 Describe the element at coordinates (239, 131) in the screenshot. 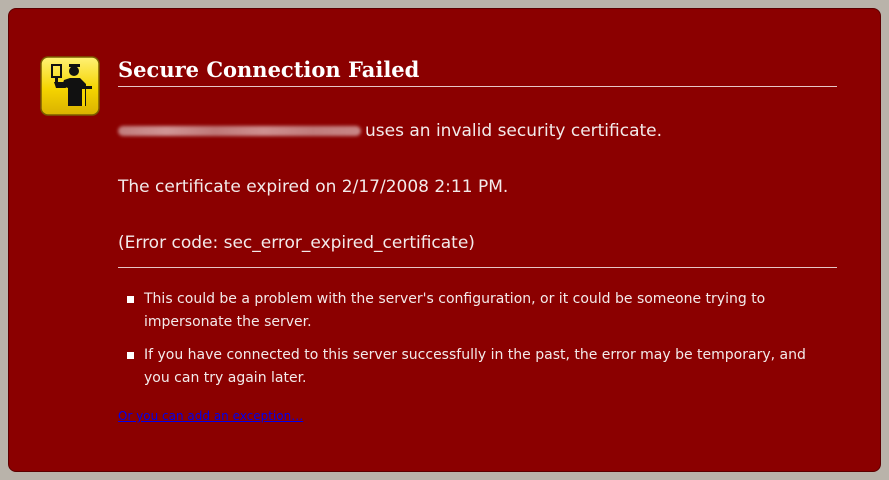

I see `redacted-hostname` at that location.